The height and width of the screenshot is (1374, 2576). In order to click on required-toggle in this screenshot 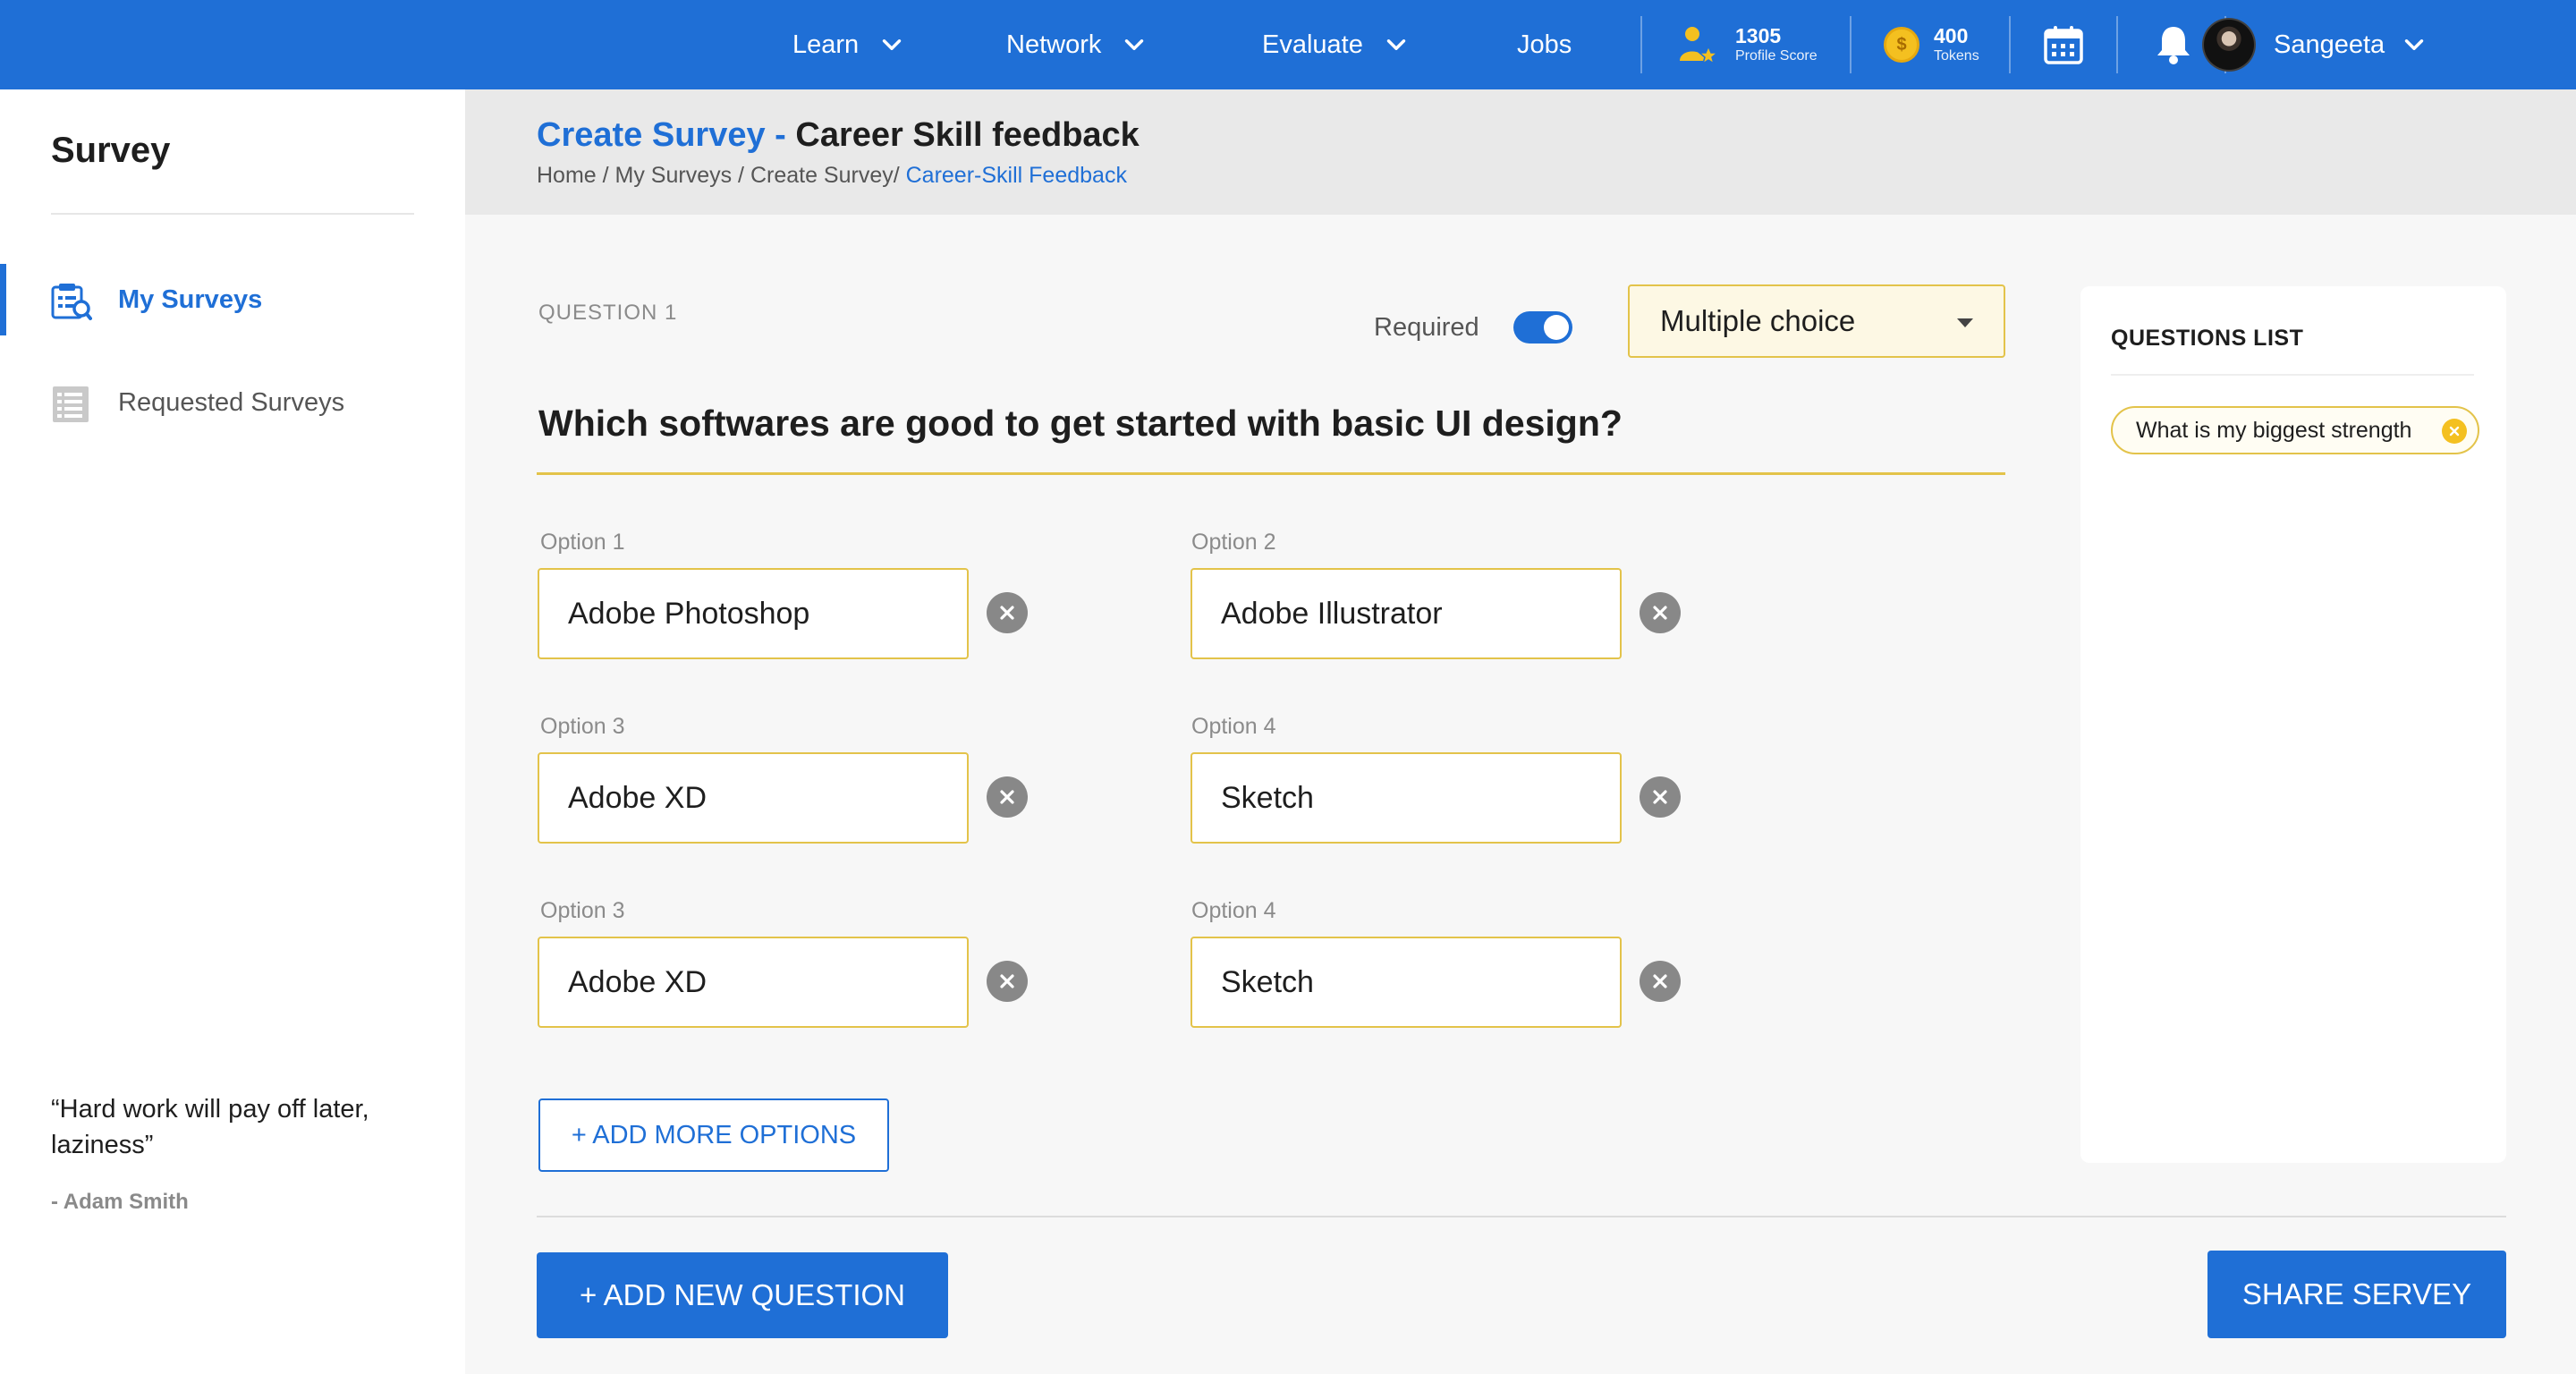, I will do `click(1542, 327)`.